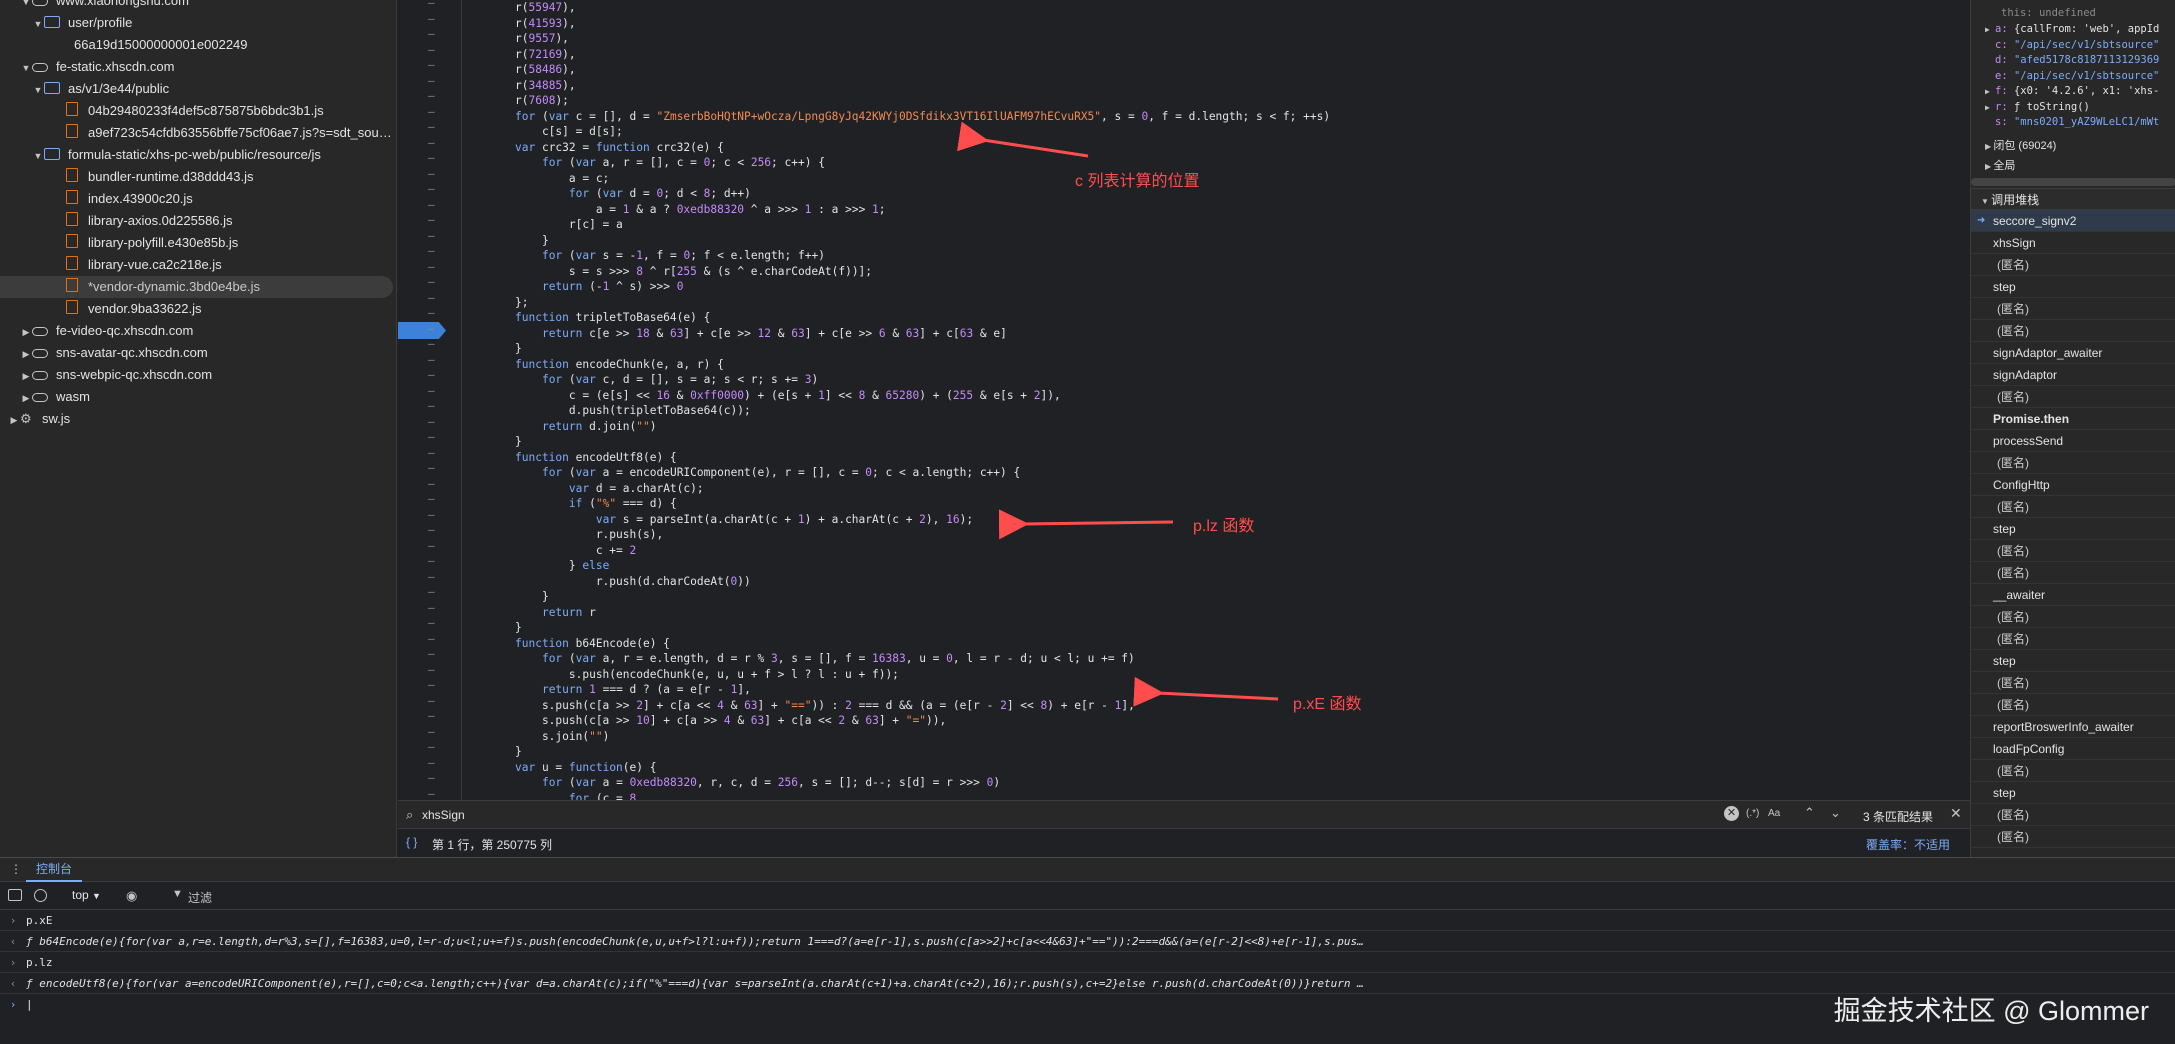  I want to click on scope-global: ▶ 全局, so click(2000, 165).